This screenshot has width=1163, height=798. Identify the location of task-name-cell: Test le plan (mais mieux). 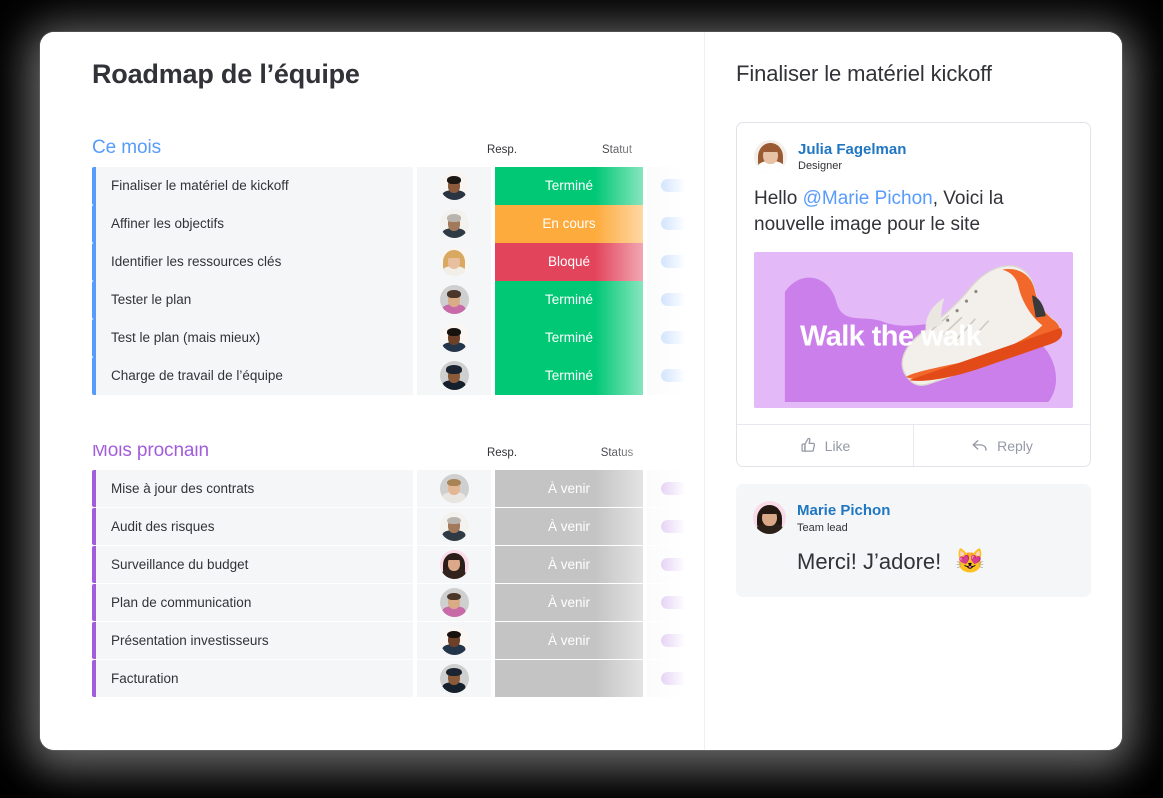
(254, 338).